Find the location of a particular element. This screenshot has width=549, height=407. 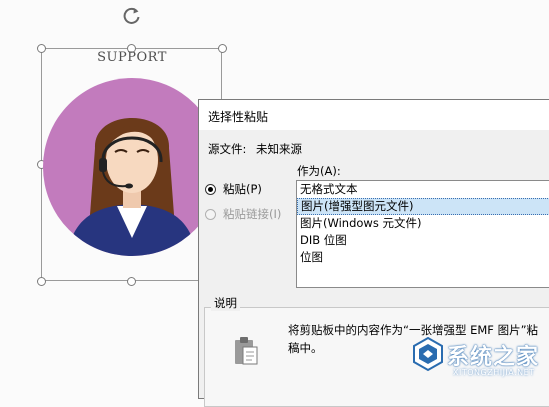

format-item-plain-text: 无格式文本 is located at coordinates (423, 189).